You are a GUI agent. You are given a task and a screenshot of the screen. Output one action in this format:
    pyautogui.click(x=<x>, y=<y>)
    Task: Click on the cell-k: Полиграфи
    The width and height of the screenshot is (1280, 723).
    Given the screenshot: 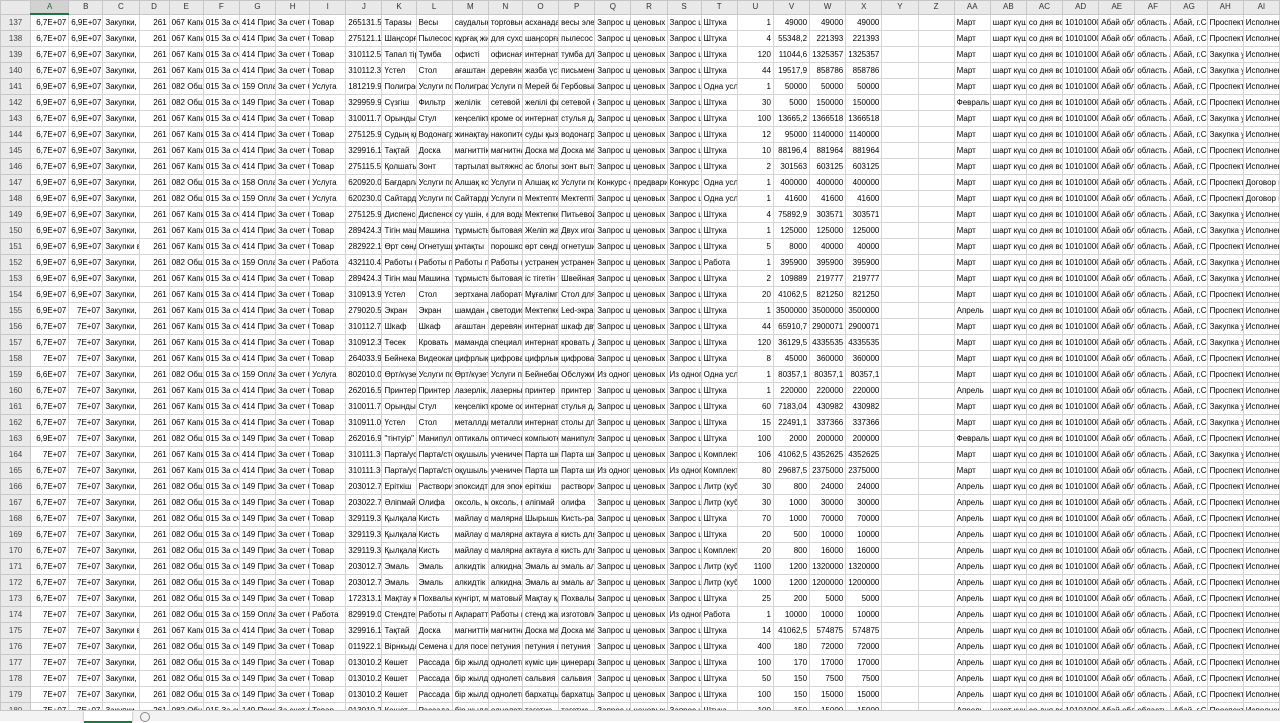 What is the action you would take?
    pyautogui.click(x=399, y=86)
    